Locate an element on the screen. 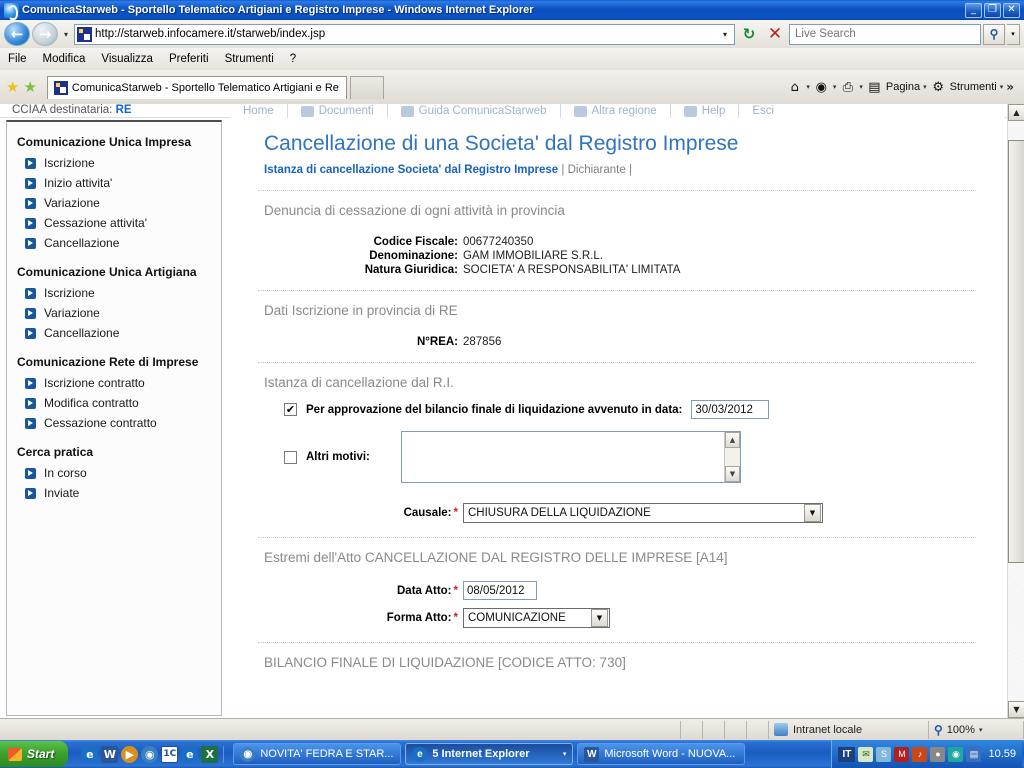 The width and height of the screenshot is (1024, 768). sidebar-item-cerca-inviate: Inviate is located at coordinates (114, 493).